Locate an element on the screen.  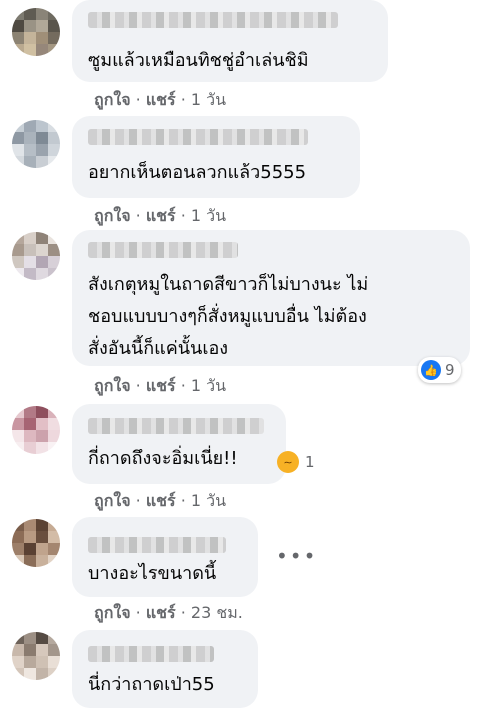
comment-bubble: กี่ถาดถึงจะอิ่มเนี่ย!! is located at coordinates (179, 444).